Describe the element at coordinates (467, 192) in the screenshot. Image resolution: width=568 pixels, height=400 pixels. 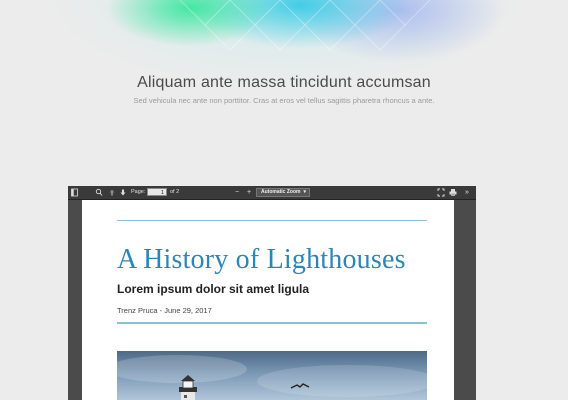
I see `more-tools-button: »` at that location.